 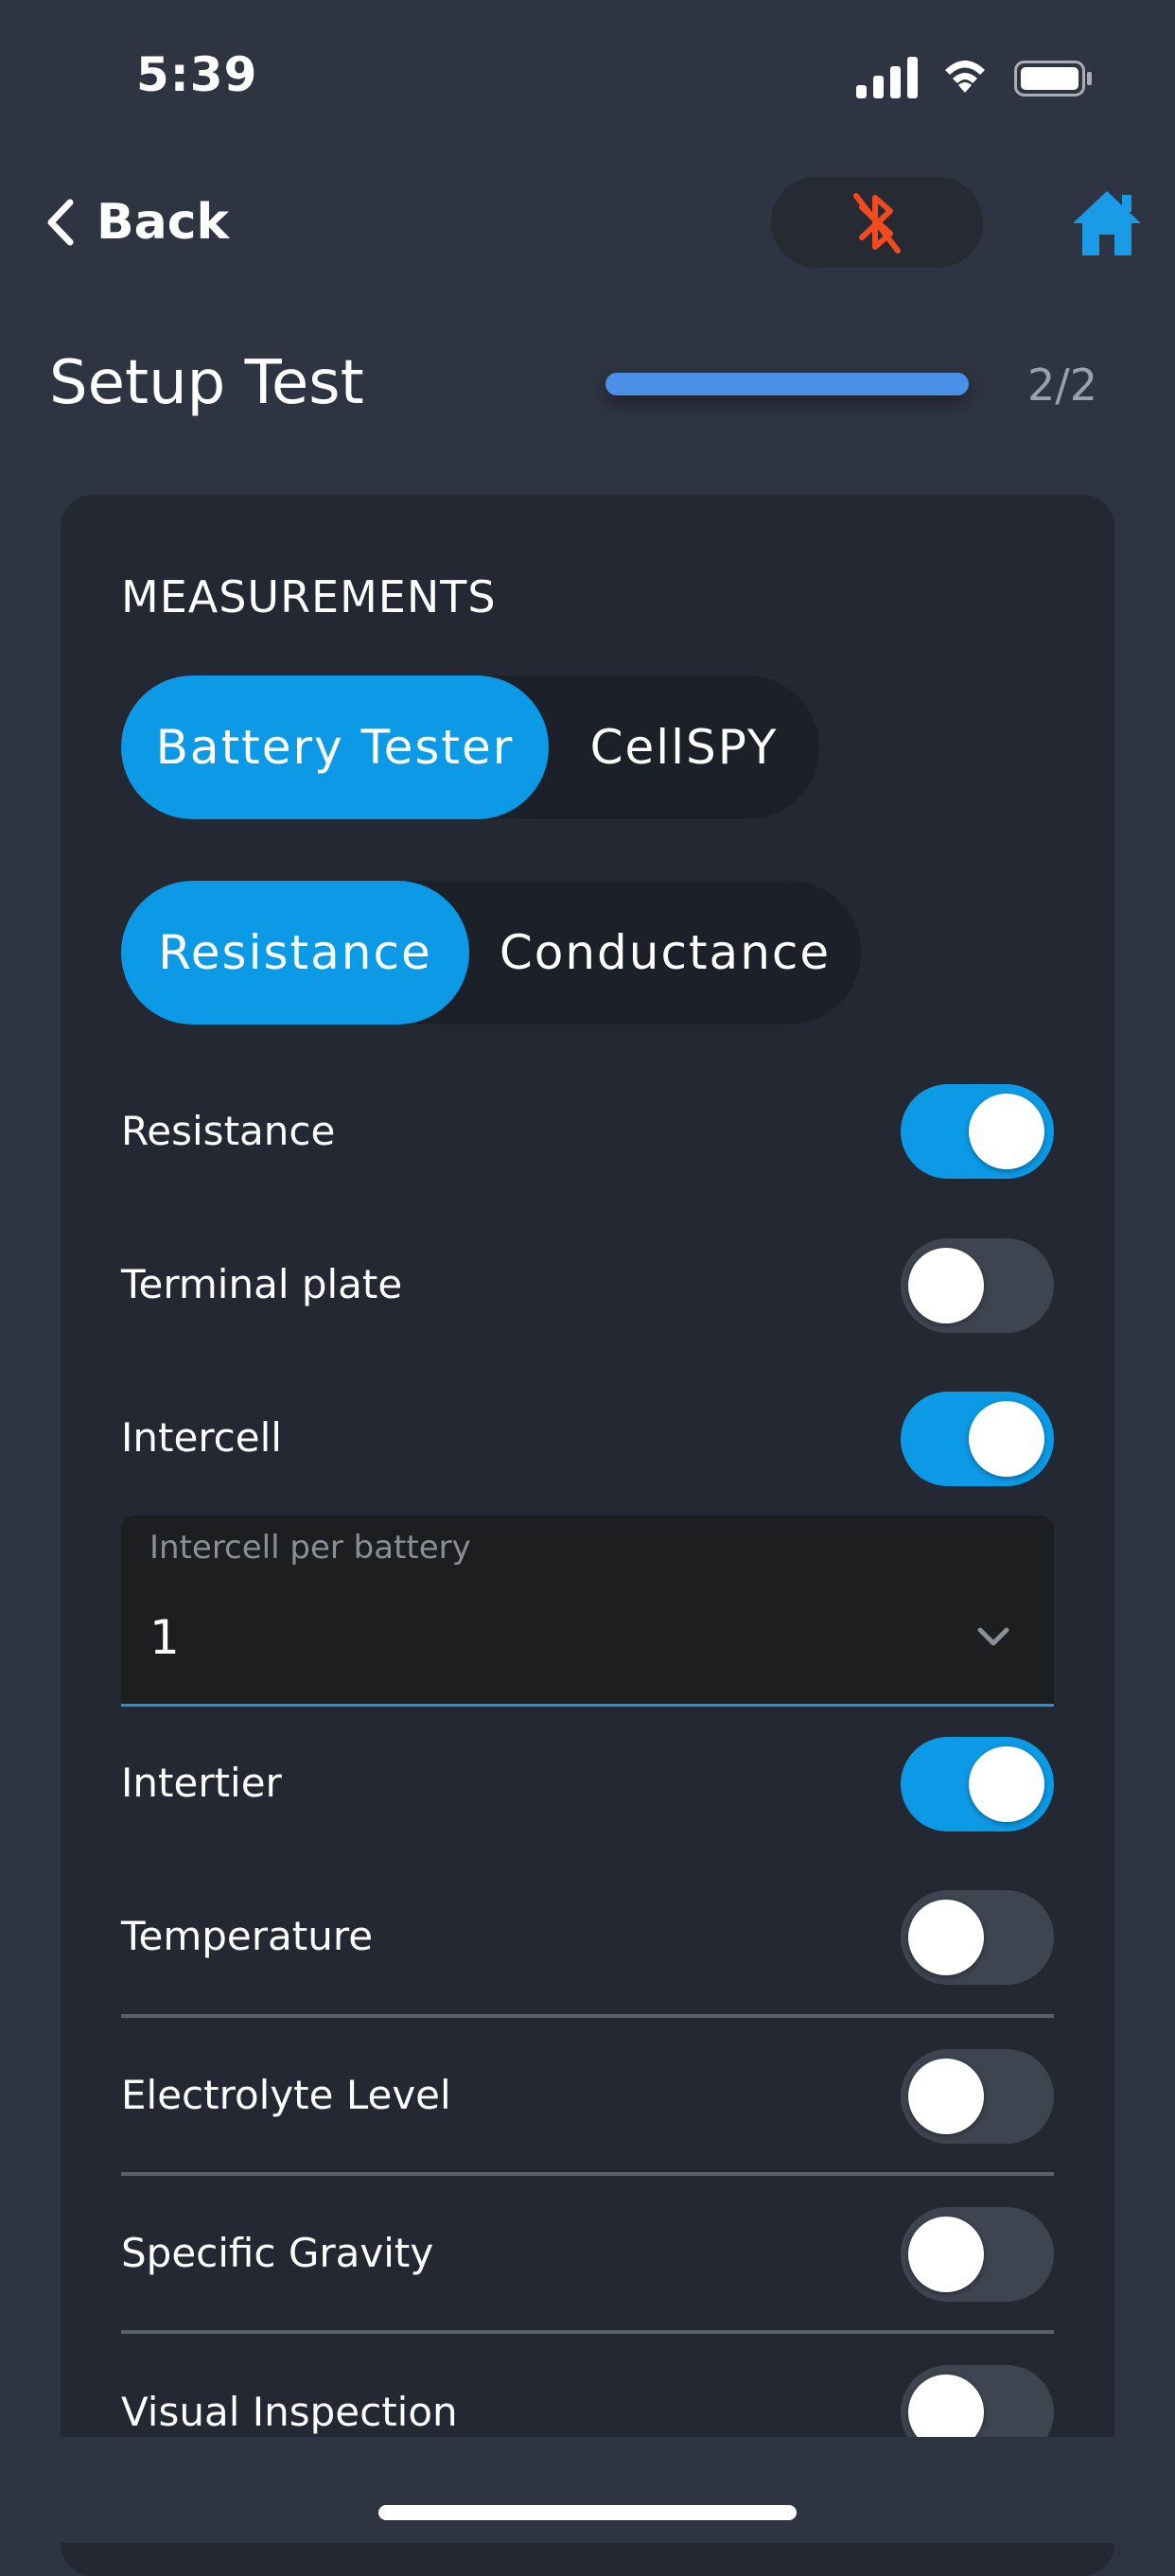 What do you see at coordinates (684, 747) in the screenshot?
I see `option-cellspy: CellSPY` at bounding box center [684, 747].